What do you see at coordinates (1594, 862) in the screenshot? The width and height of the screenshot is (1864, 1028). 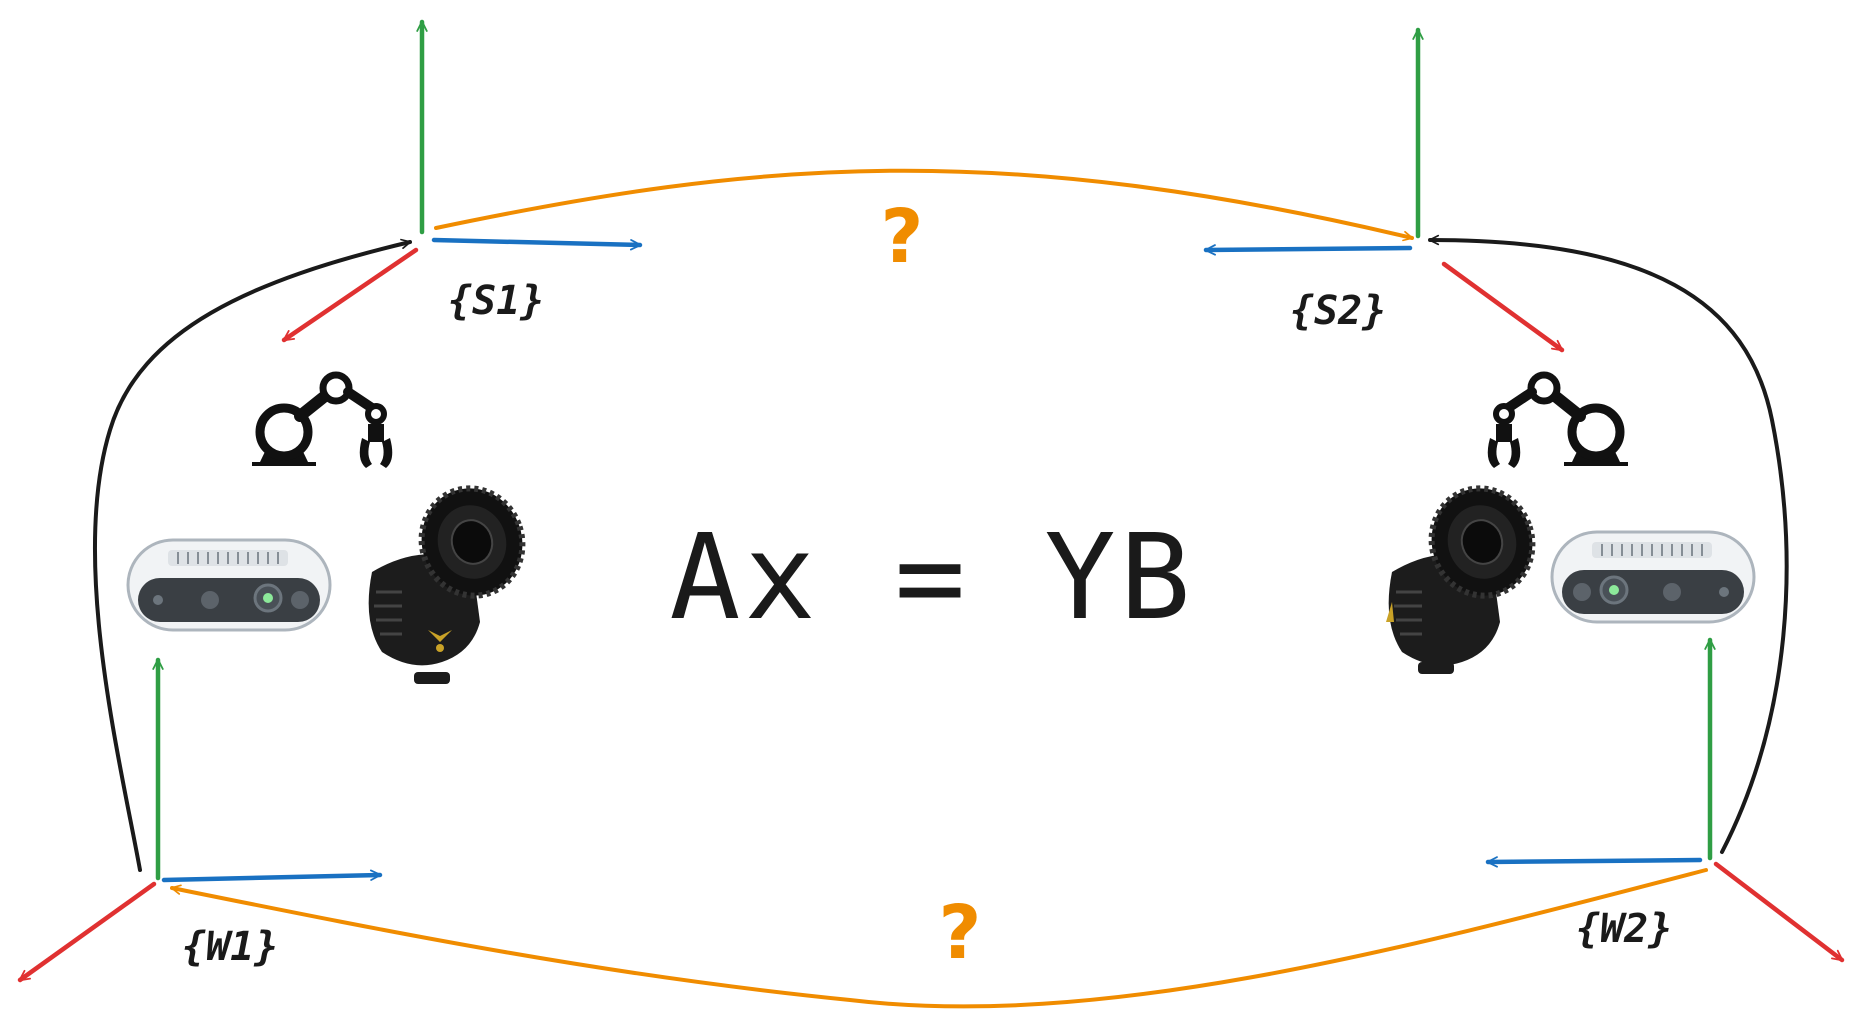 I see `frame-w2-z-axis` at bounding box center [1594, 862].